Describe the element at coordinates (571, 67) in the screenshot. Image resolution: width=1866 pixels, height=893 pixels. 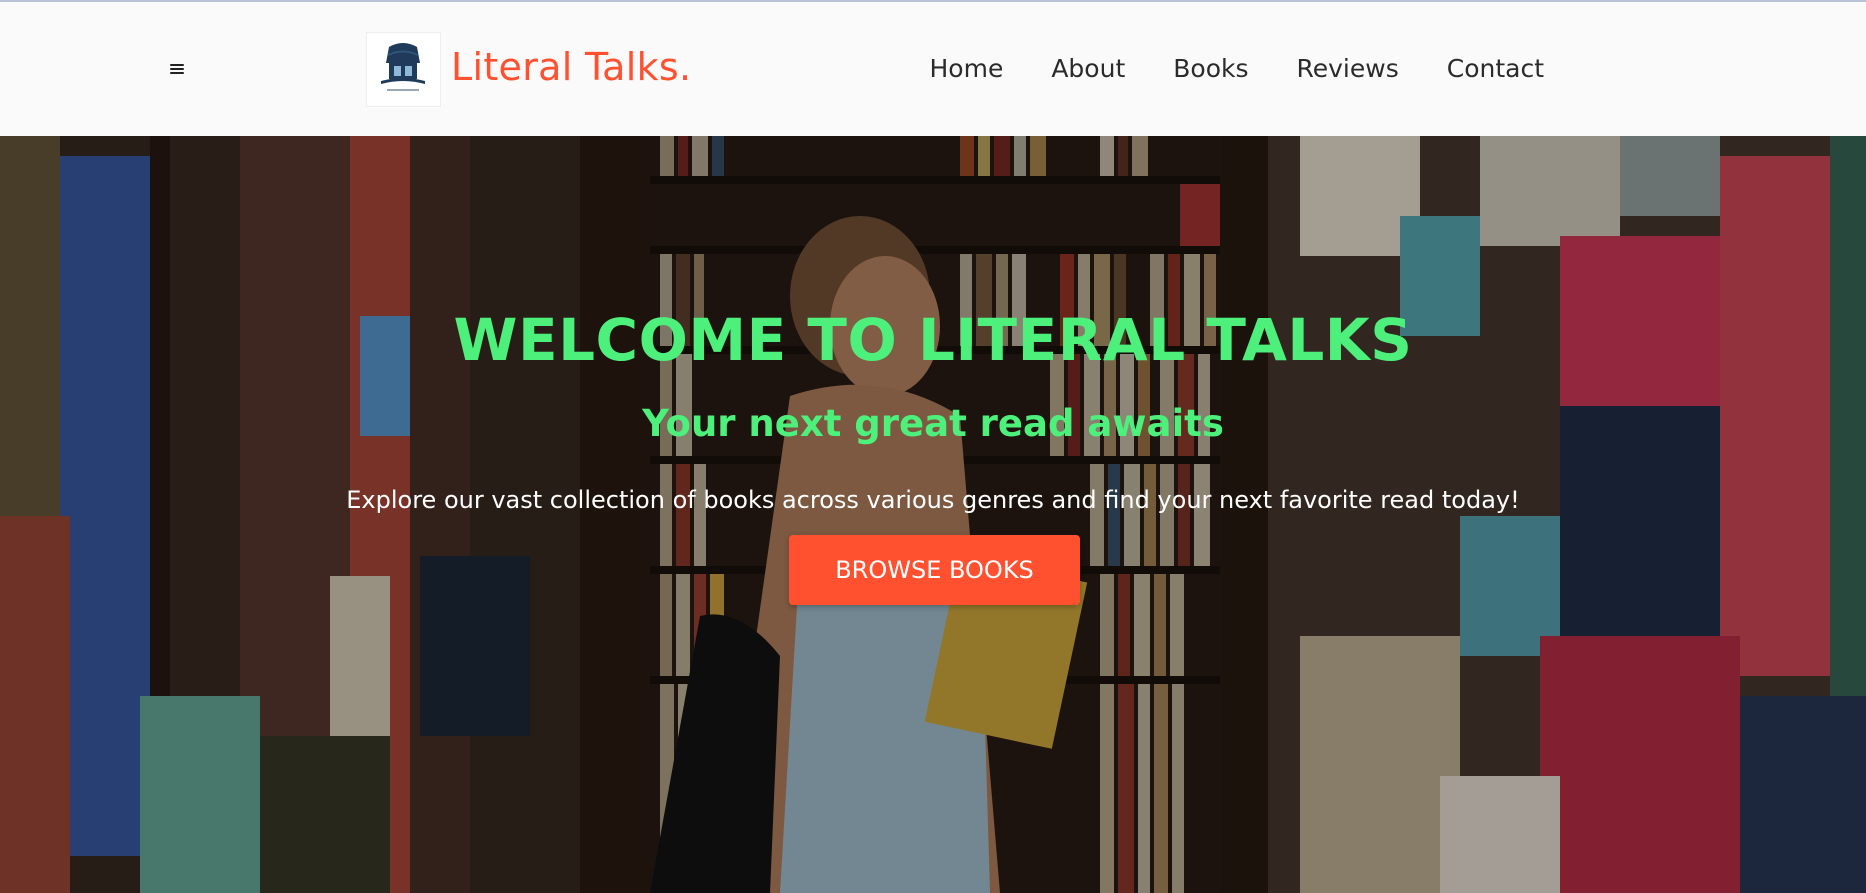
I see `brand-name: Literal Talks.` at that location.